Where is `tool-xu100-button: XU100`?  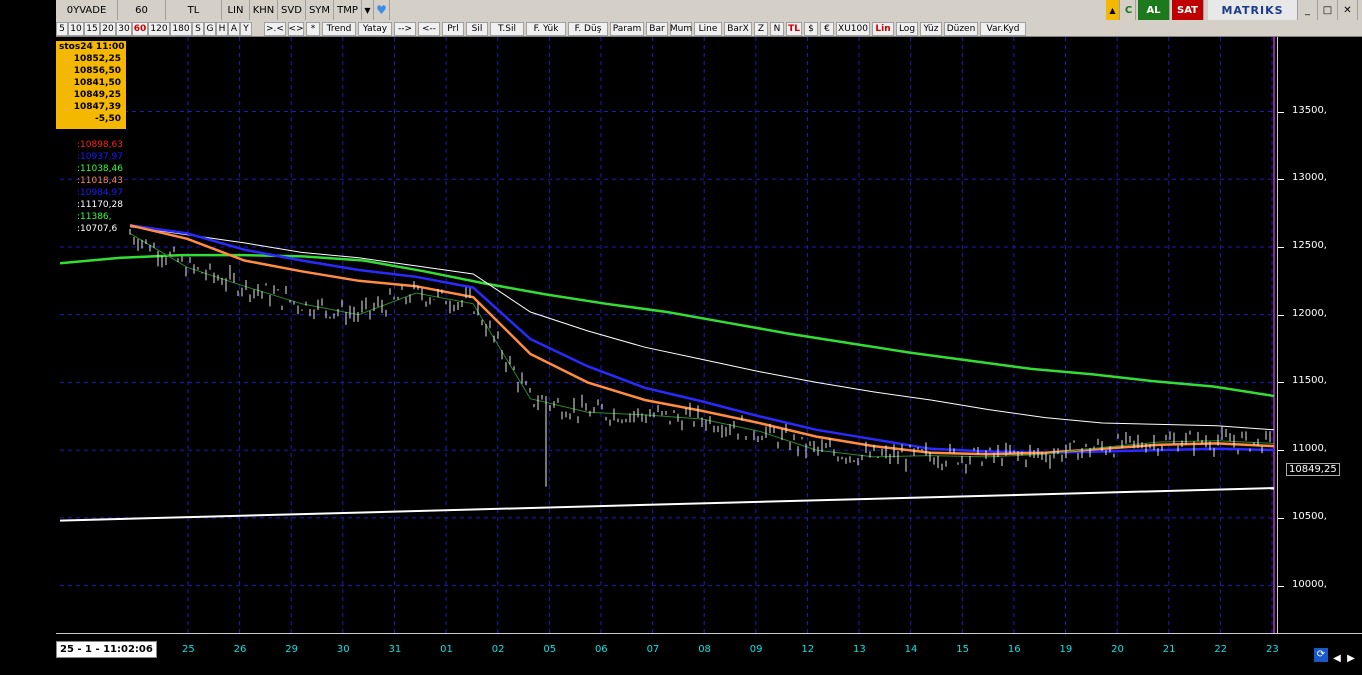
tool-xu100-button: XU100 is located at coordinates (853, 29).